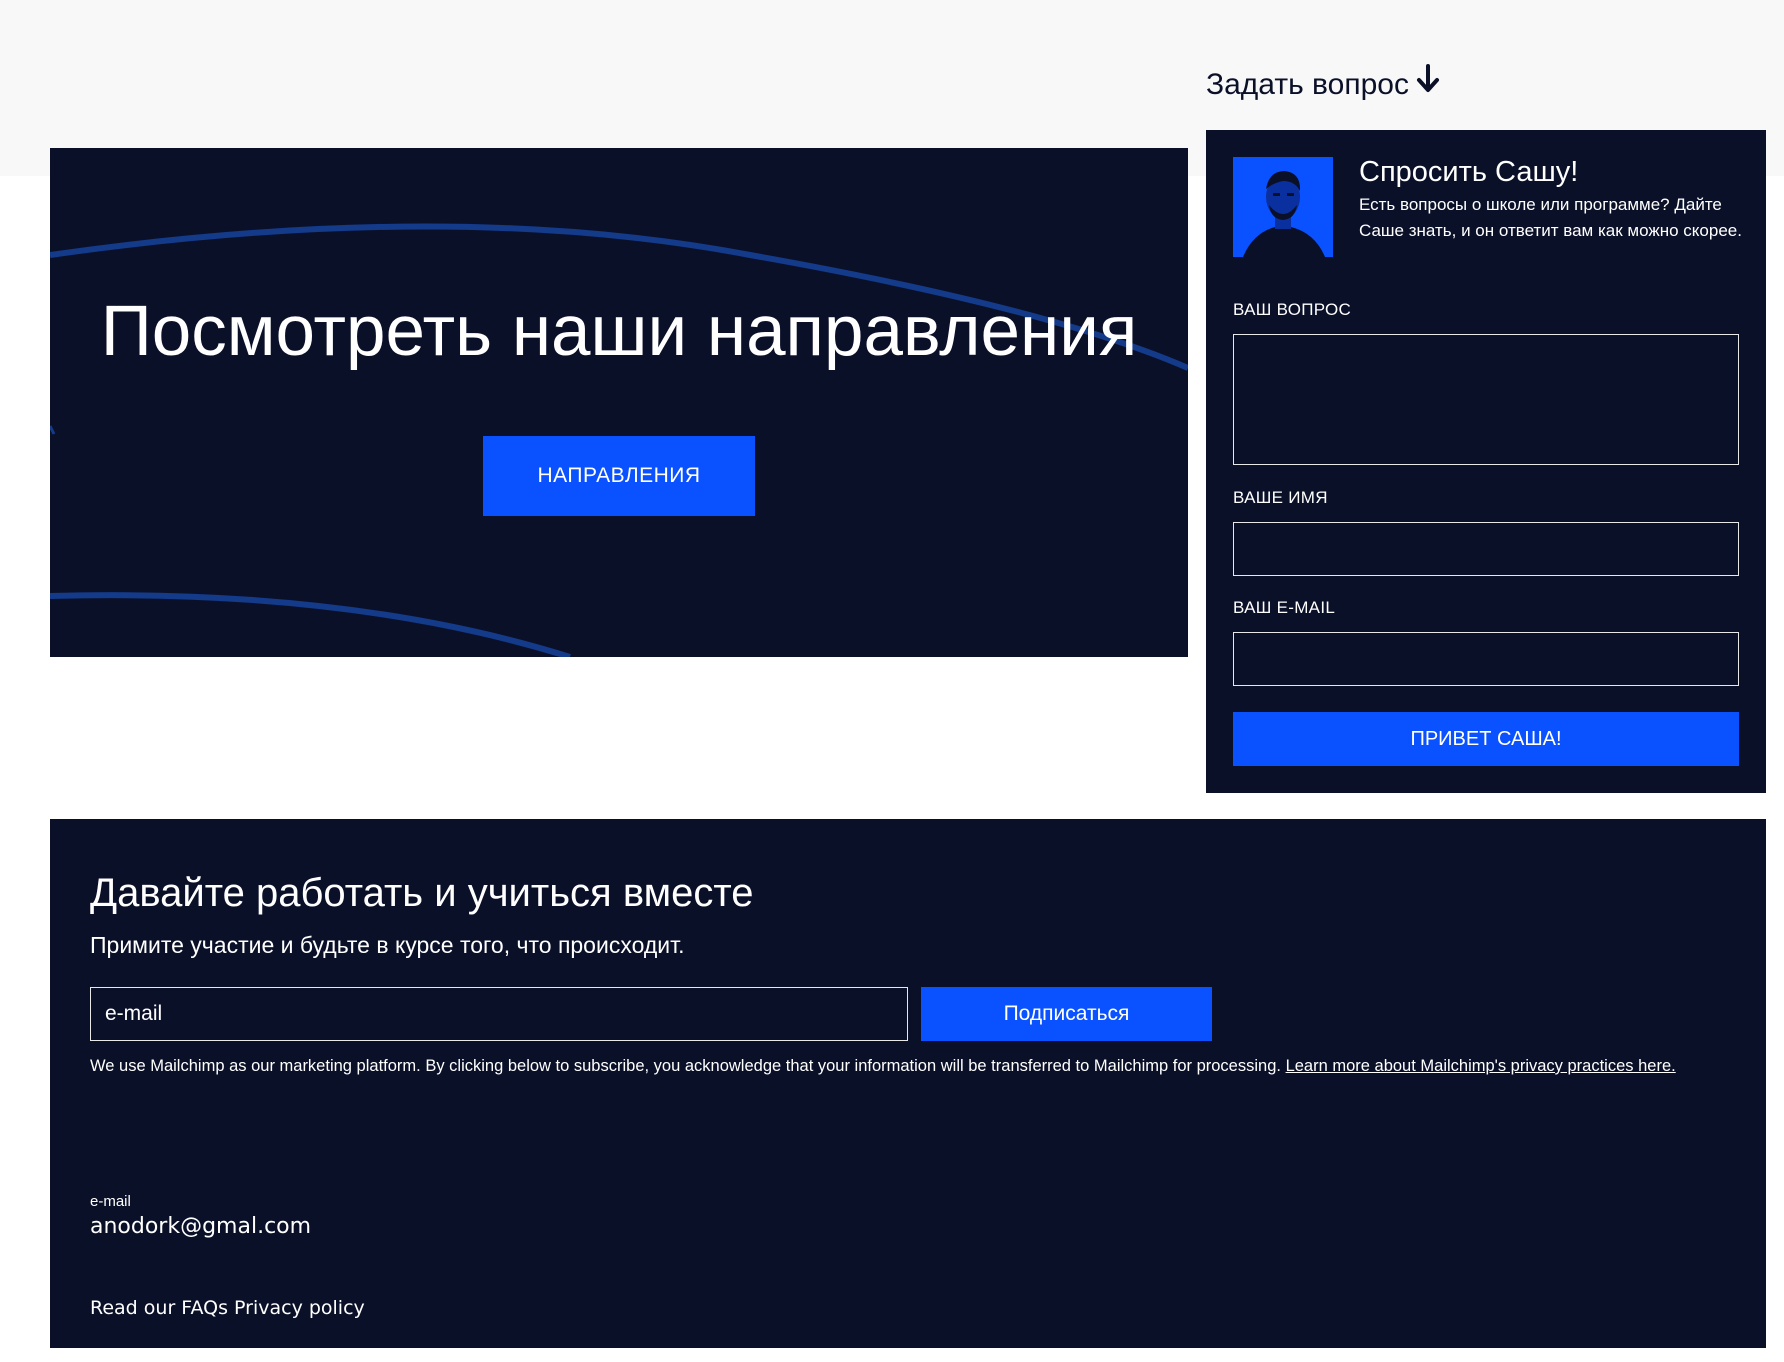 The width and height of the screenshot is (1784, 1362). Describe the element at coordinates (1486, 739) in the screenshot. I see `hello-sasha-button: ПРИВЕТ САША!` at that location.